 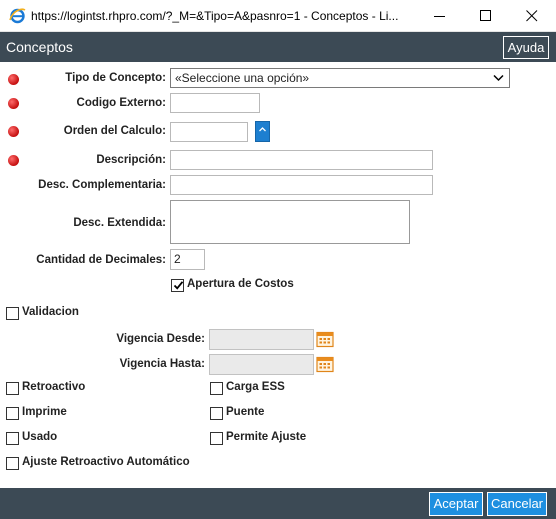 I want to click on tipo-concepto-label: Tipo de Concepto:, so click(x=115, y=78).